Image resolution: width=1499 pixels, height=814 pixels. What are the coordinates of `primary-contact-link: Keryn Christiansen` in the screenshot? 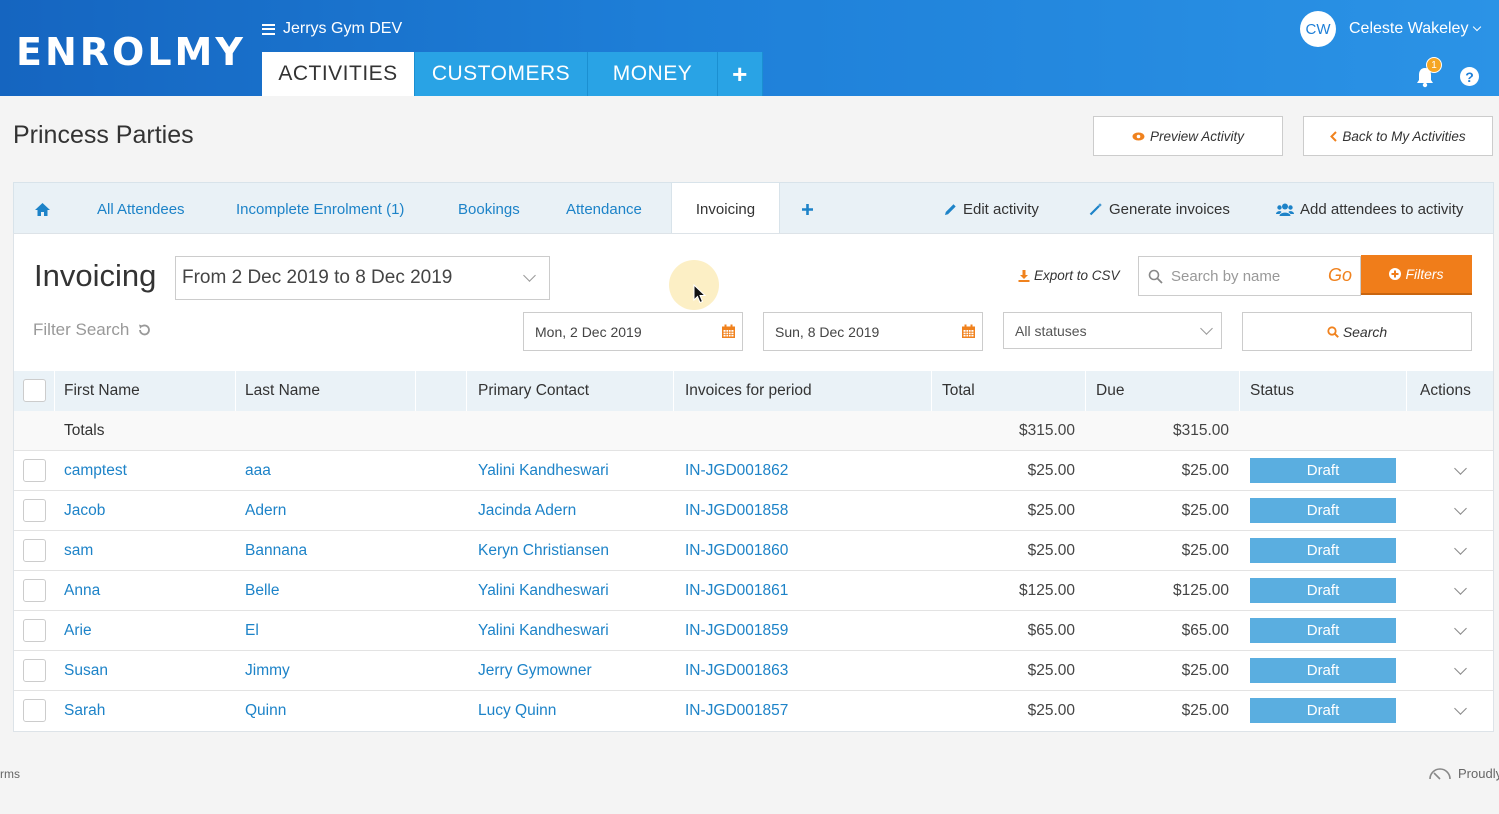 It's located at (543, 551).